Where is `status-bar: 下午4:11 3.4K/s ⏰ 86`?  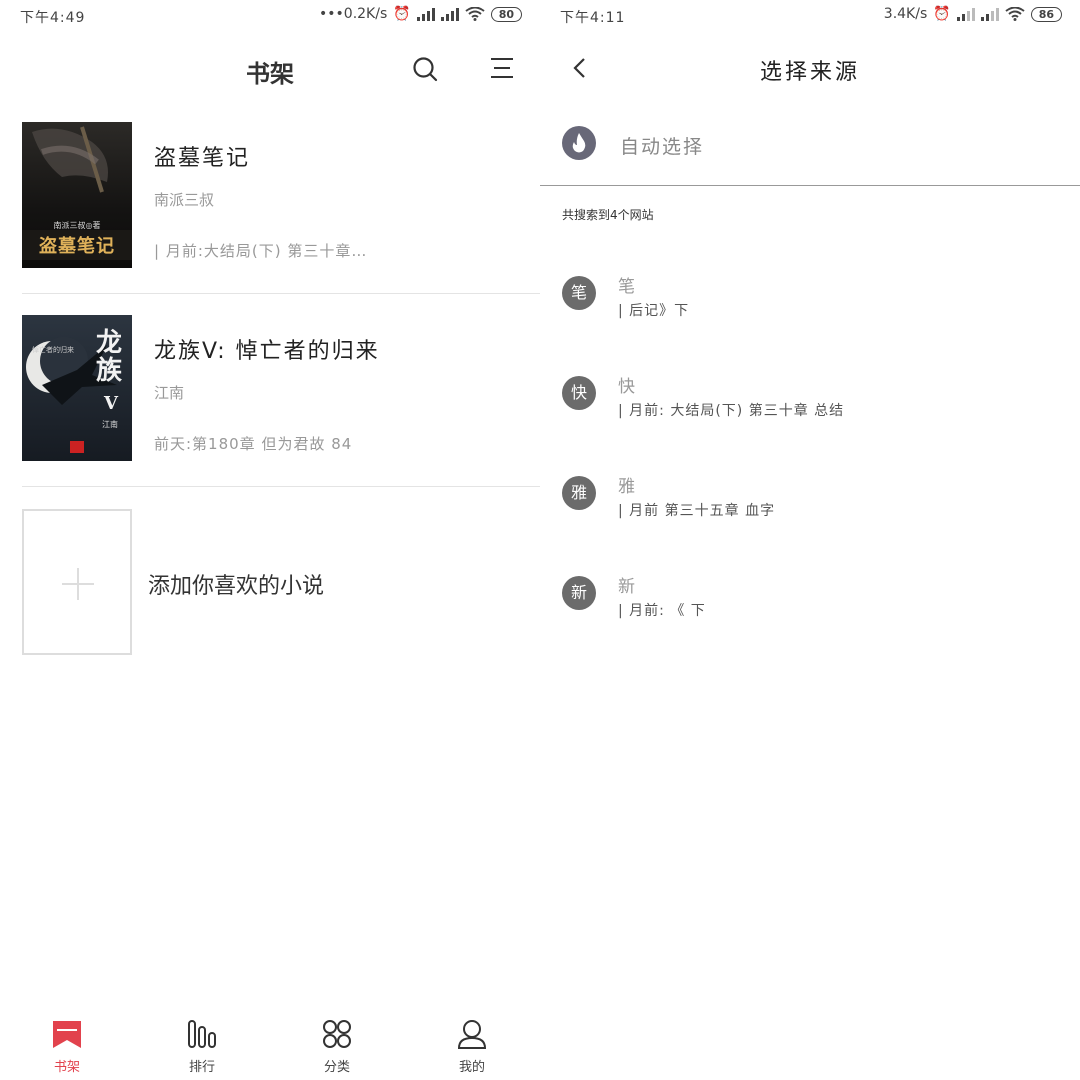
status-bar: 下午4:11 3.4K/s ⏰ 86 is located at coordinates (810, 16).